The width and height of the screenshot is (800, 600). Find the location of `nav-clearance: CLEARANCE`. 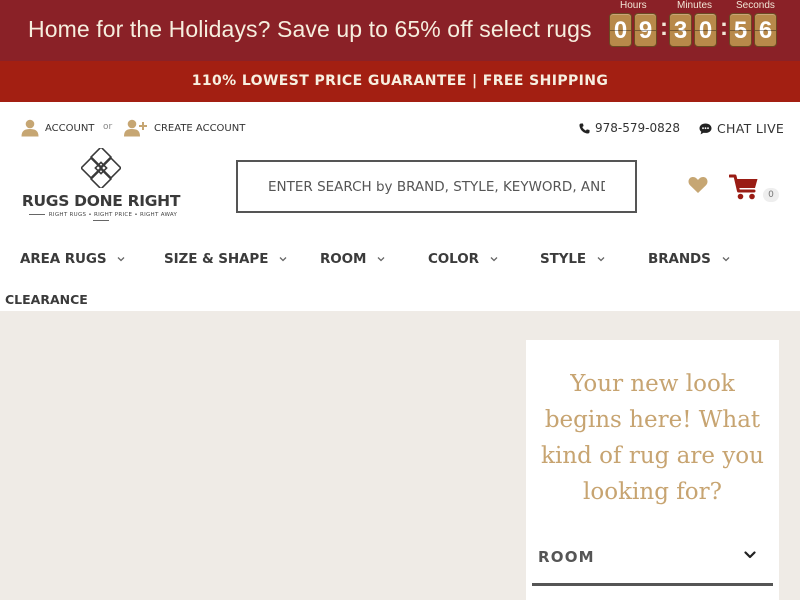

nav-clearance: CLEARANCE is located at coordinates (46, 299).